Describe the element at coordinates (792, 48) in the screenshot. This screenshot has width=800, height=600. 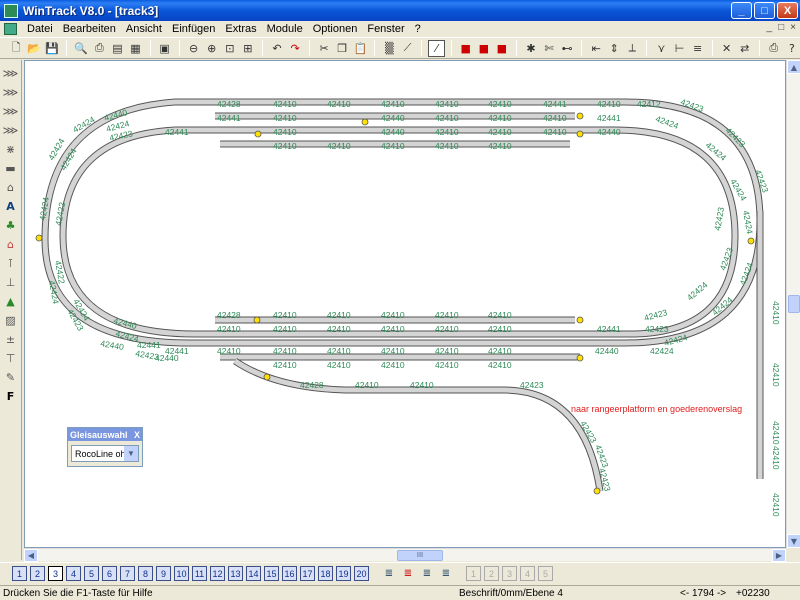
I see `help-icon: ?` at that location.